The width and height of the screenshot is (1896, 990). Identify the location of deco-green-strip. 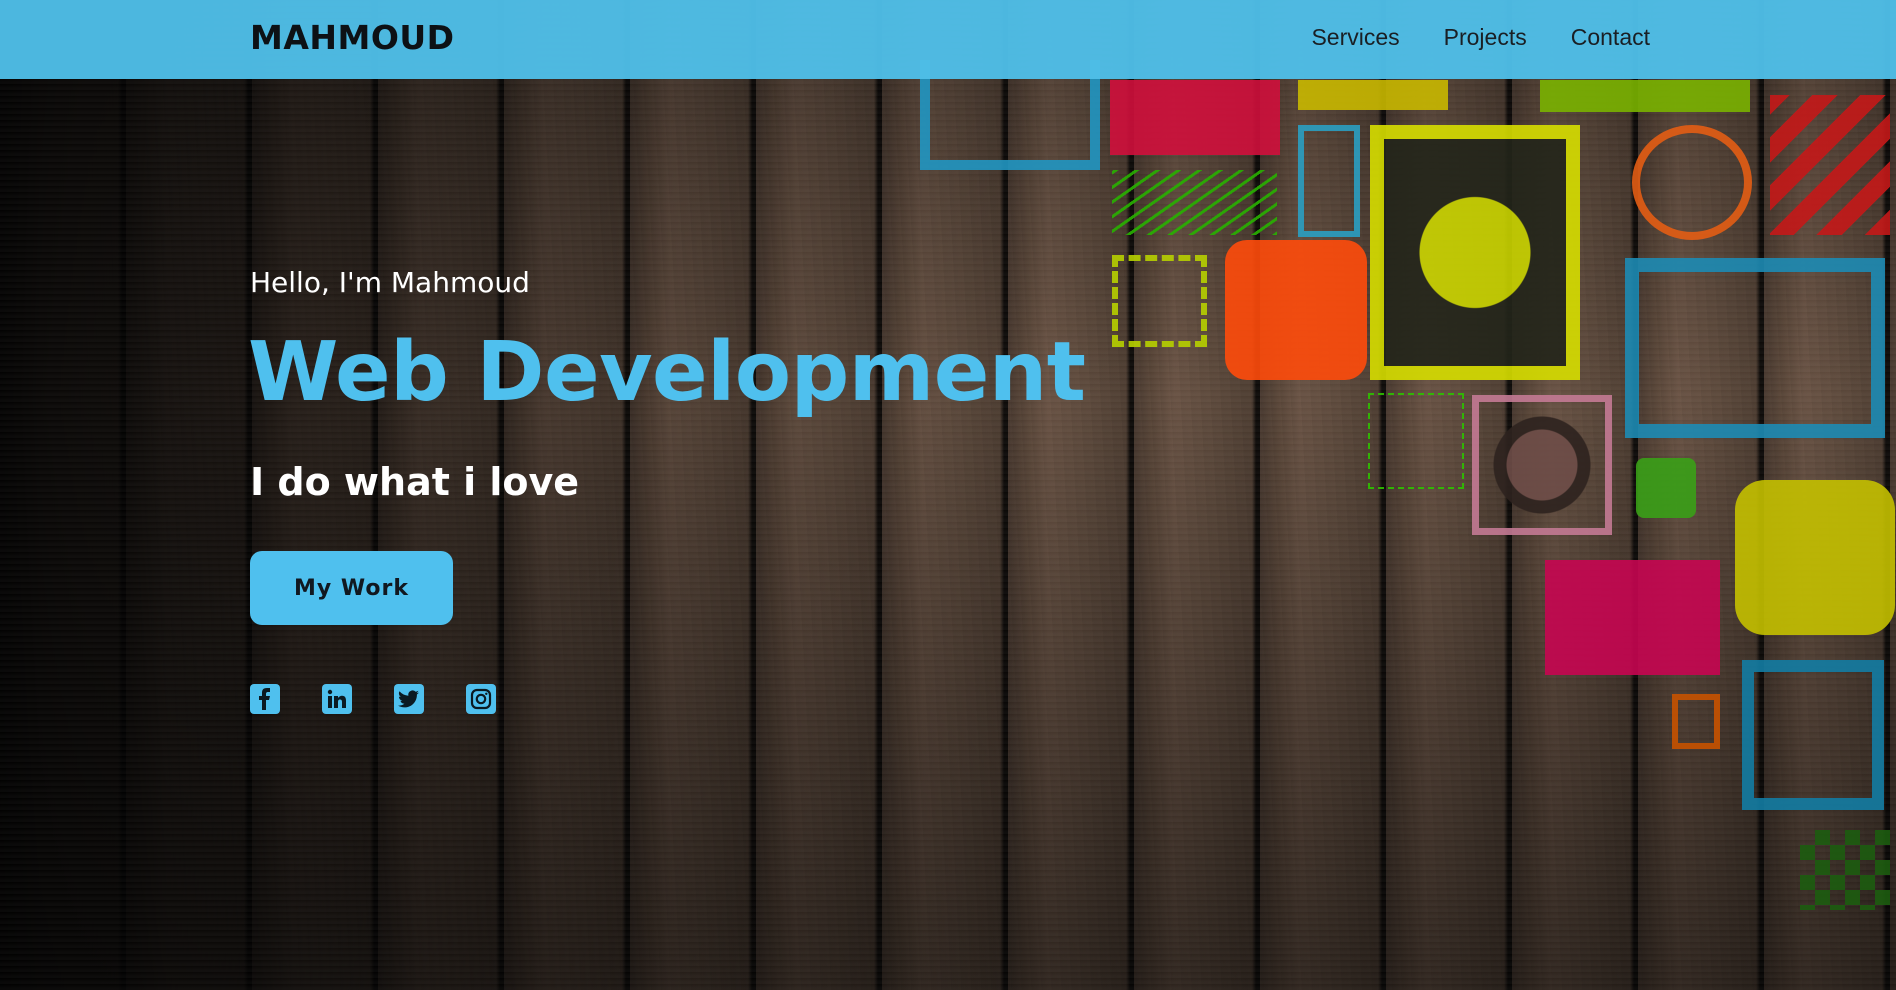
(1645, 96).